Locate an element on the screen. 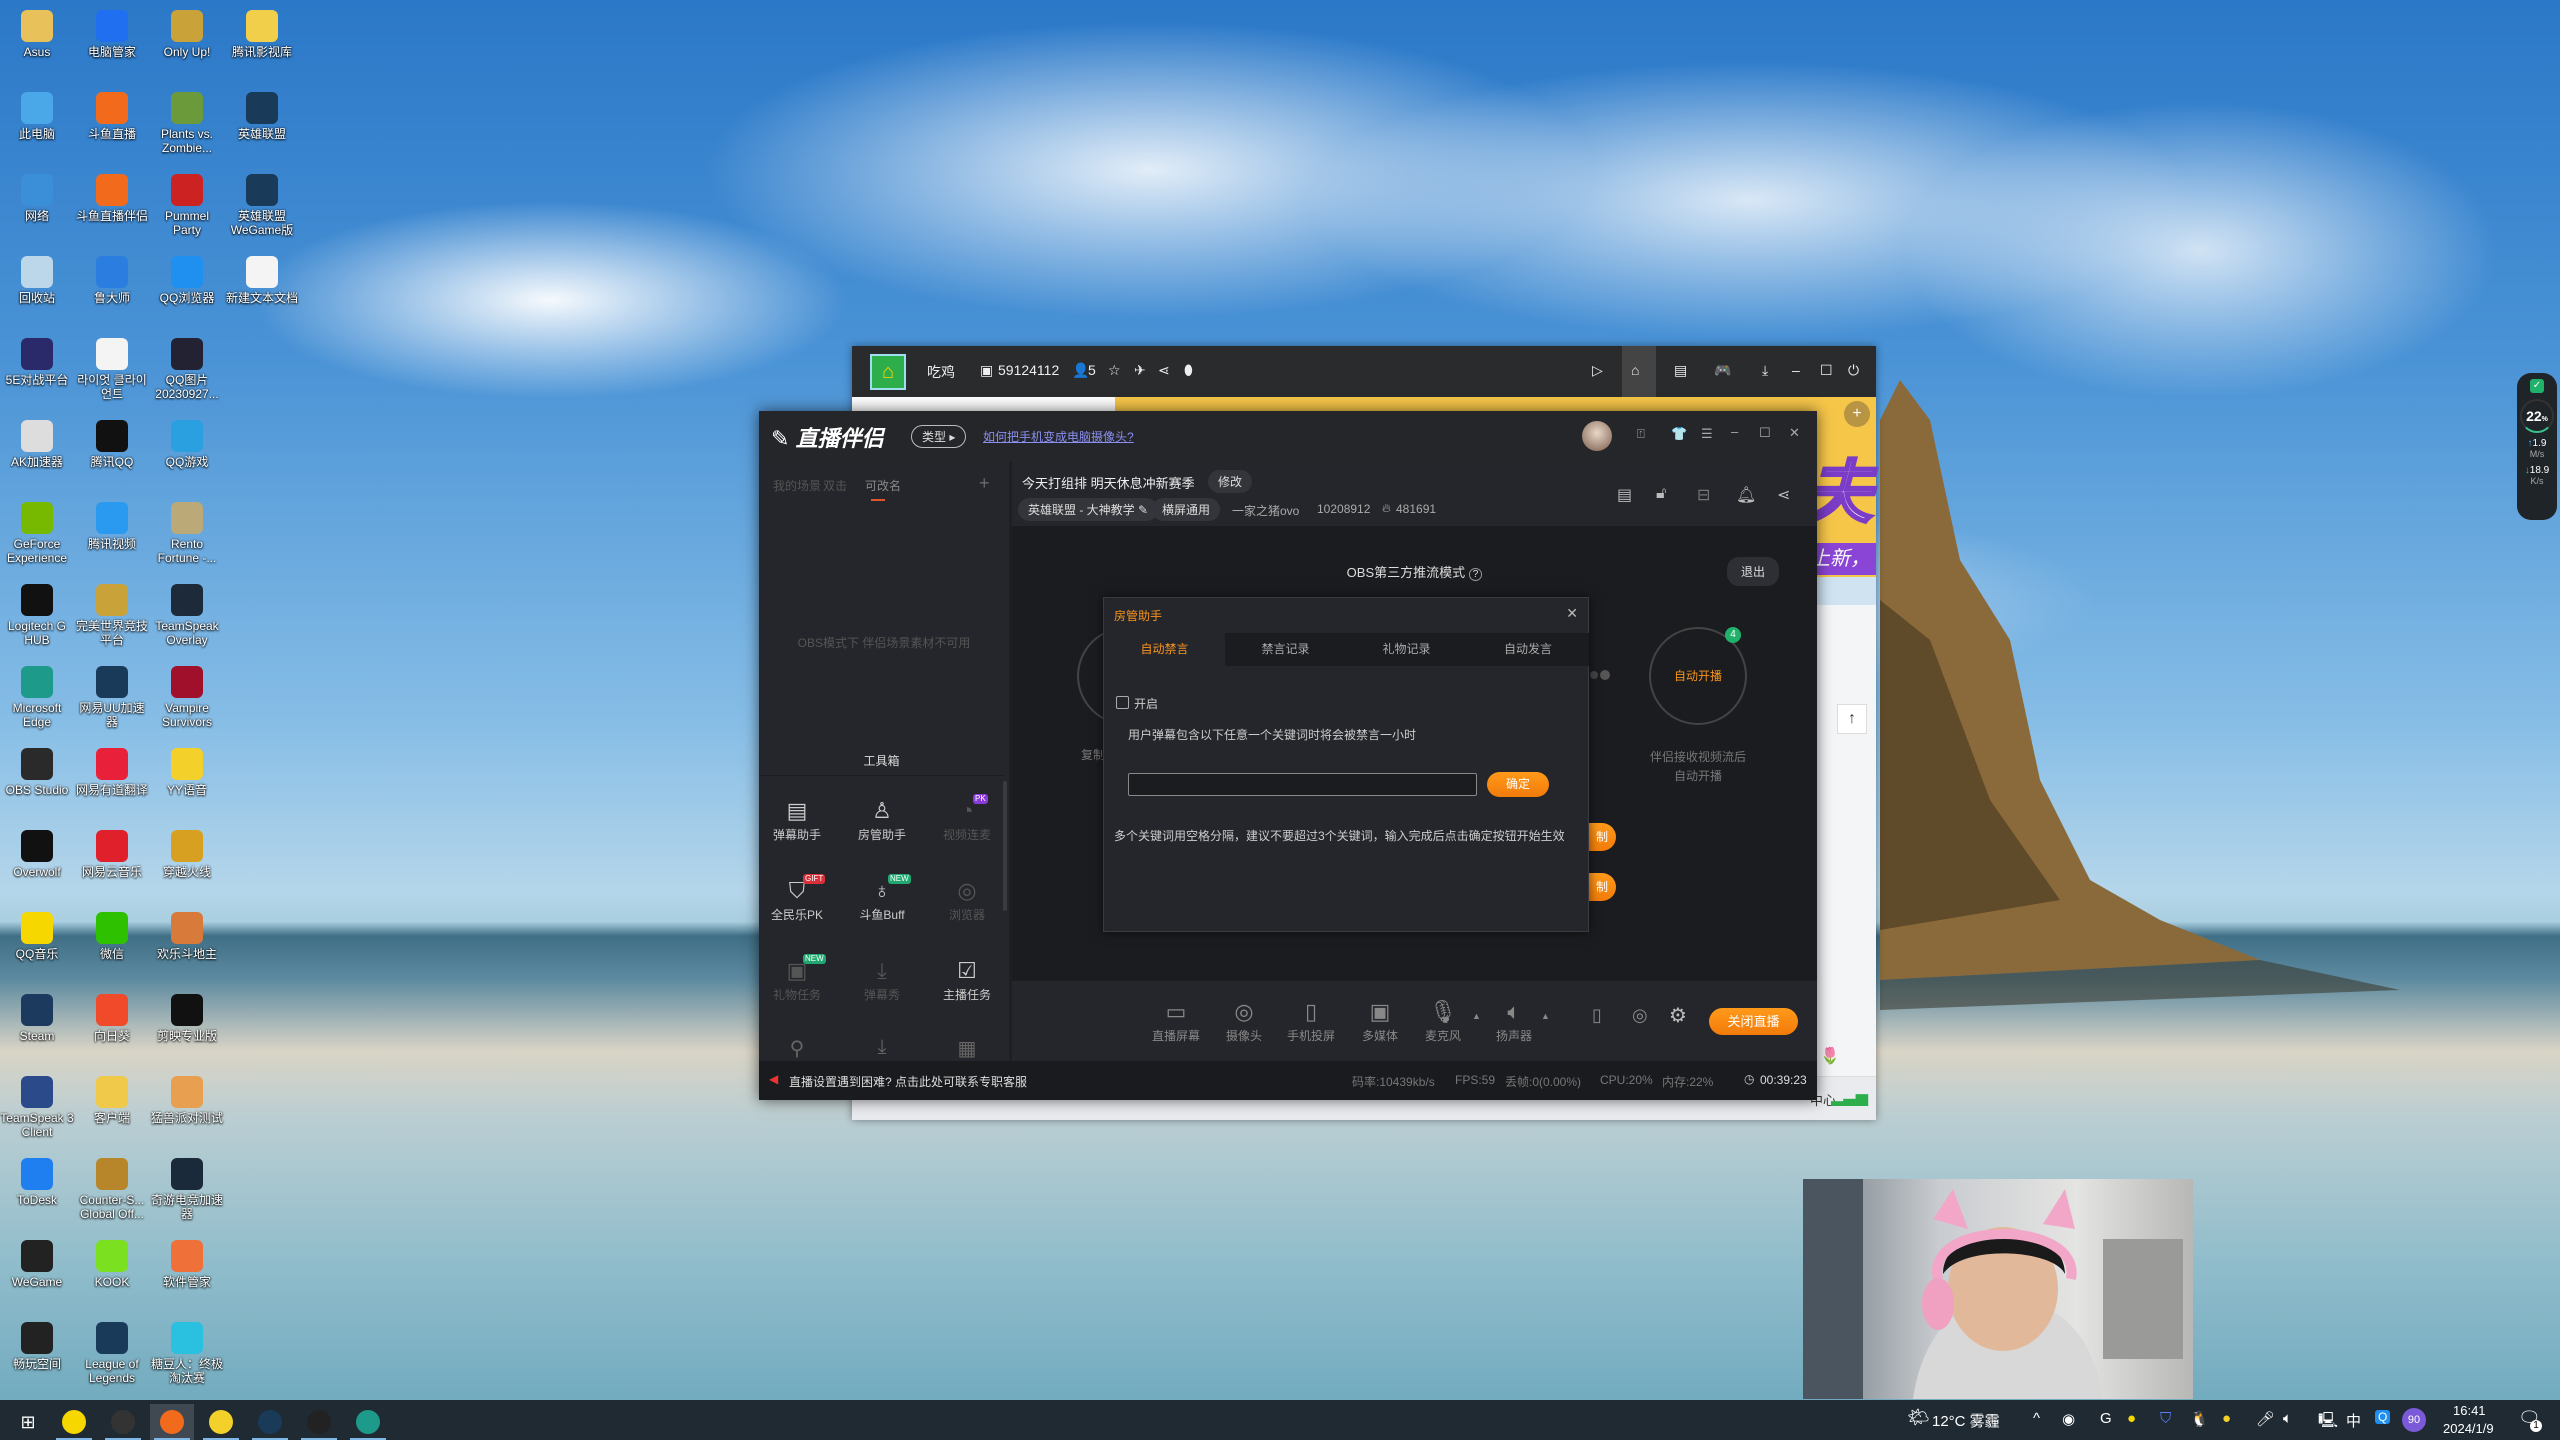 The image size is (2560, 1440). dialog-tab: 禁言记录 is located at coordinates (1285, 649).